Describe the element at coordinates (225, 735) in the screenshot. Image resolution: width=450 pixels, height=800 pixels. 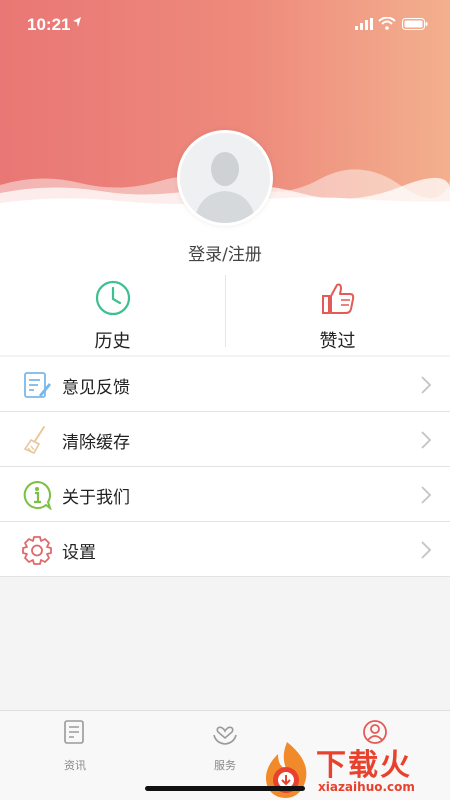
I see `heart-hands-icon` at that location.